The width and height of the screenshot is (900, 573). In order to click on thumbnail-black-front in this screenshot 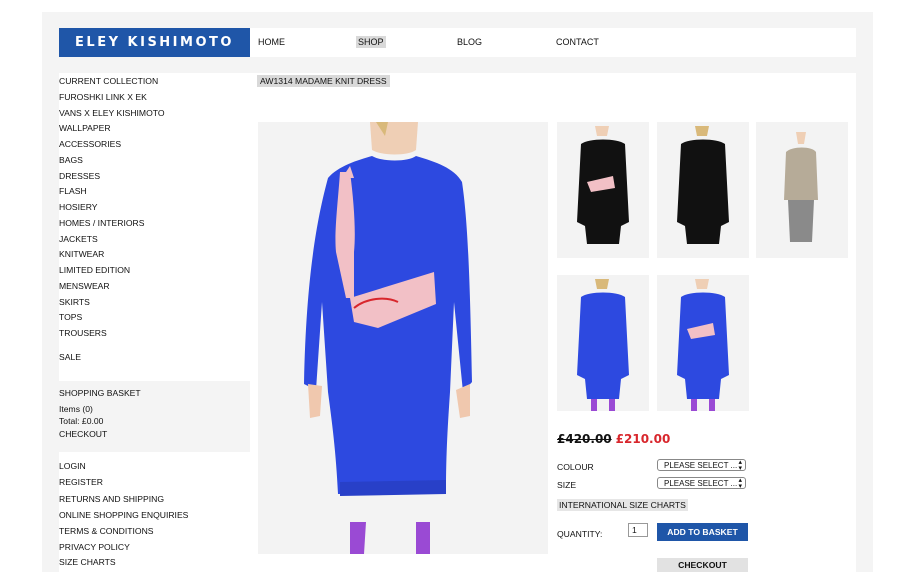, I will do `click(603, 190)`.